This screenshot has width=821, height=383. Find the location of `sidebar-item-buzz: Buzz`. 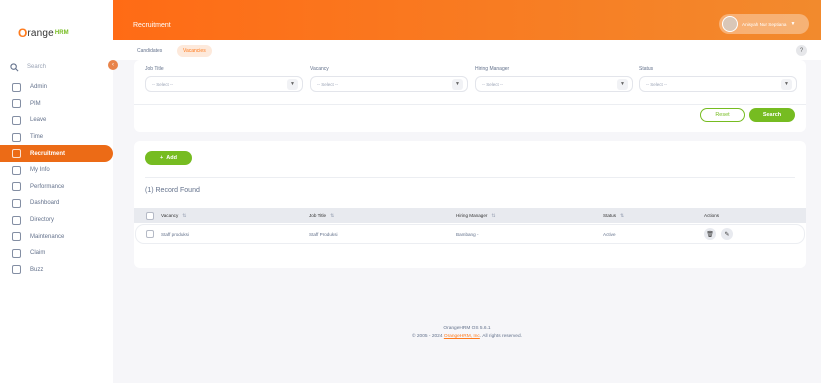

sidebar-item-buzz: Buzz is located at coordinates (56, 270).